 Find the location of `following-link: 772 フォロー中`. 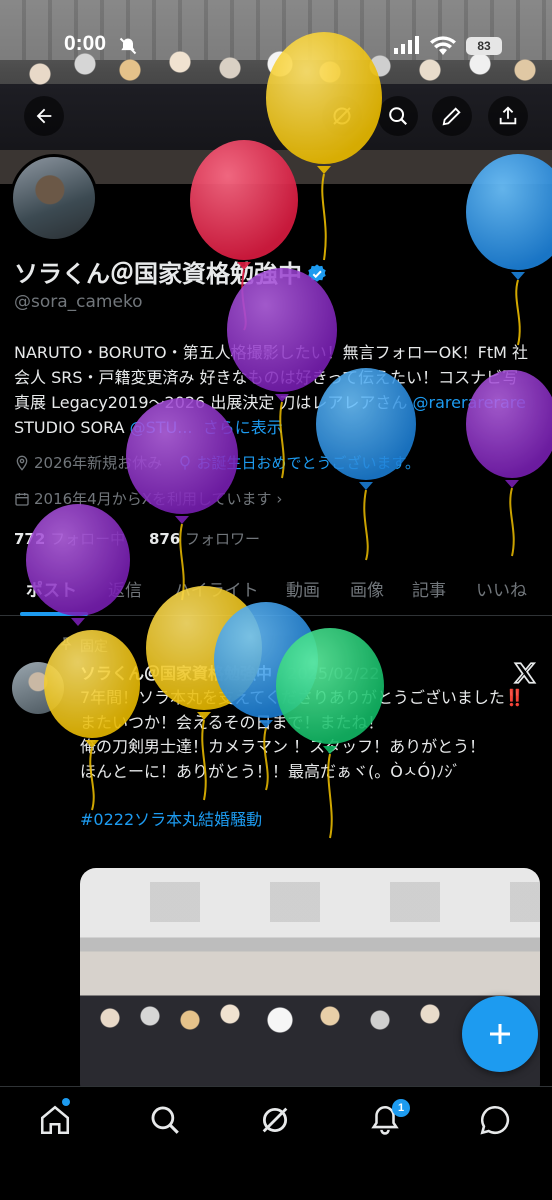

following-link: 772 フォロー中 is located at coordinates (69, 539).